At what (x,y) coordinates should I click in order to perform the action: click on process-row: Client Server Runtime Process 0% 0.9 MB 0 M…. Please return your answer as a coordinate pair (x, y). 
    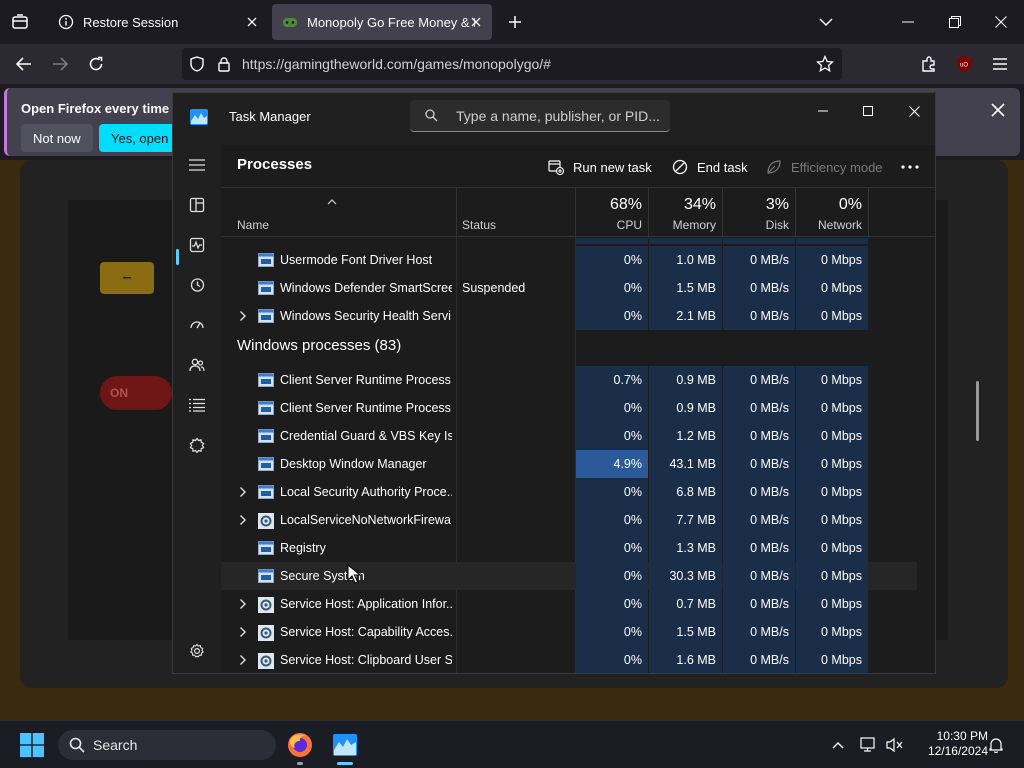
    Looking at the image, I should click on (569, 408).